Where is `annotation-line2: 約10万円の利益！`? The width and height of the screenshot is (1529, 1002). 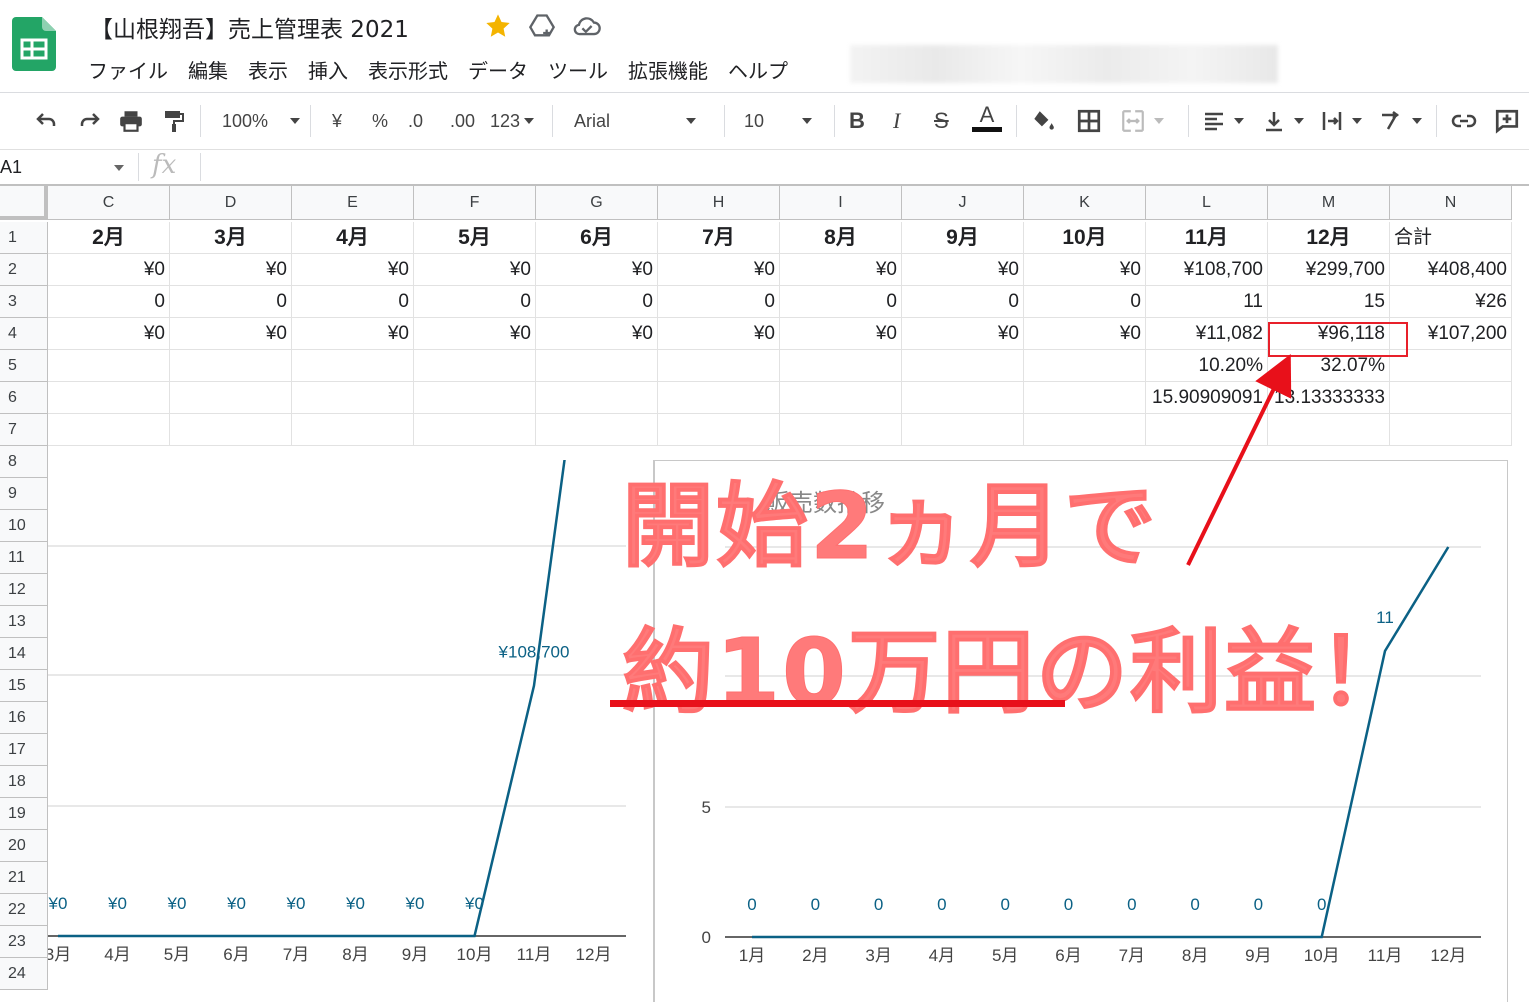
annotation-line2: 約10万円の利益！ is located at coordinates (1017, 664).